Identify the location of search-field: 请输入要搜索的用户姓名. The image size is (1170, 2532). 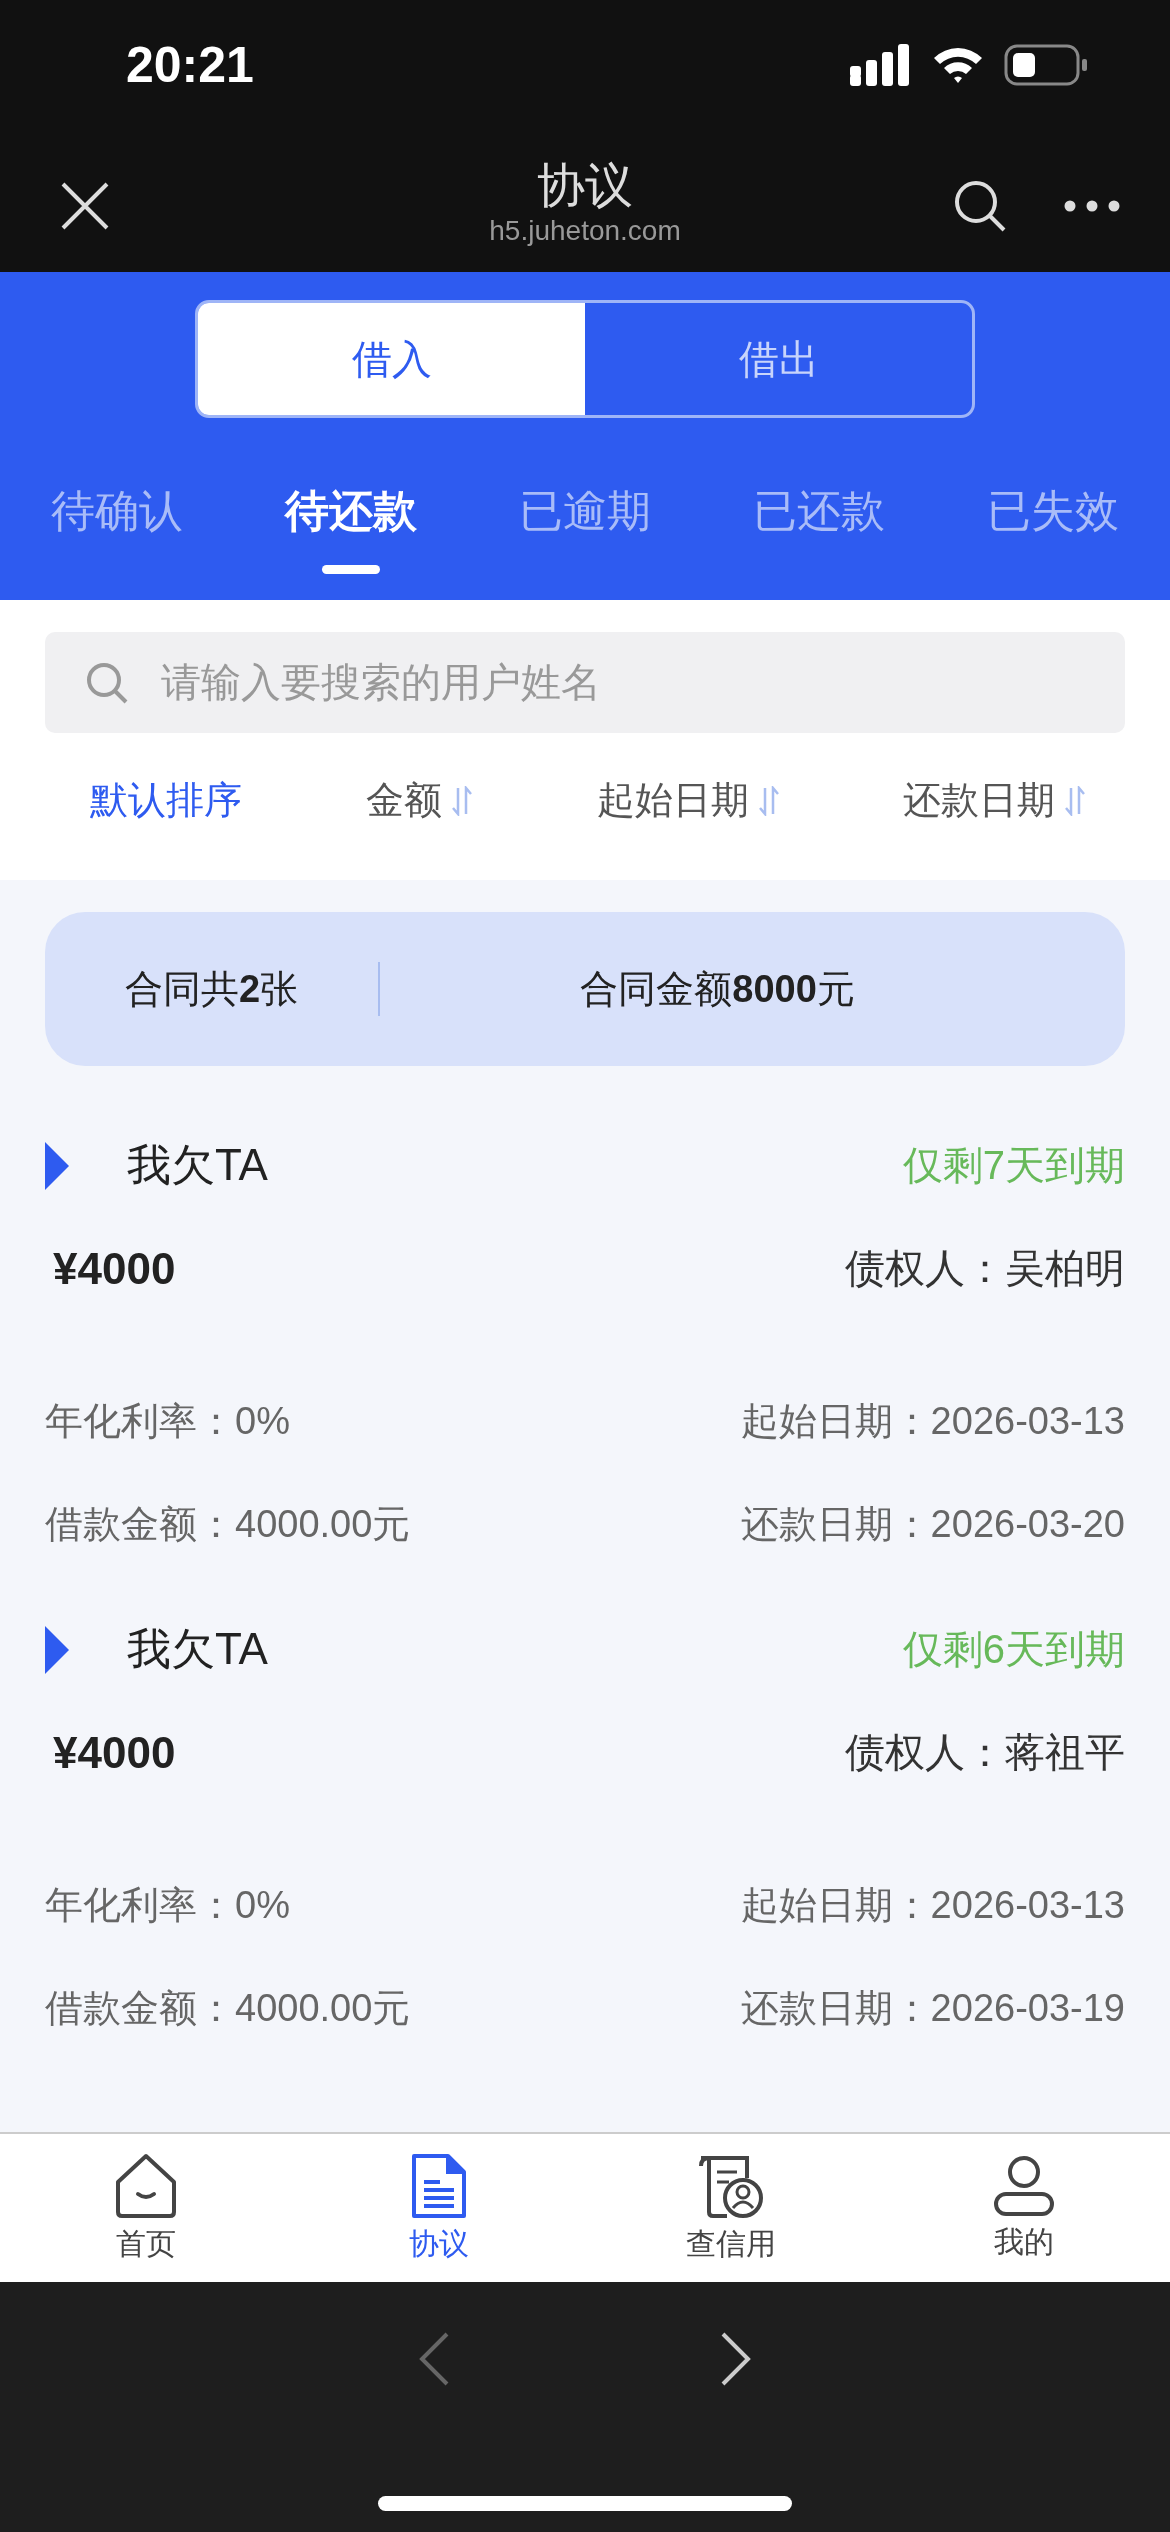
(585, 682).